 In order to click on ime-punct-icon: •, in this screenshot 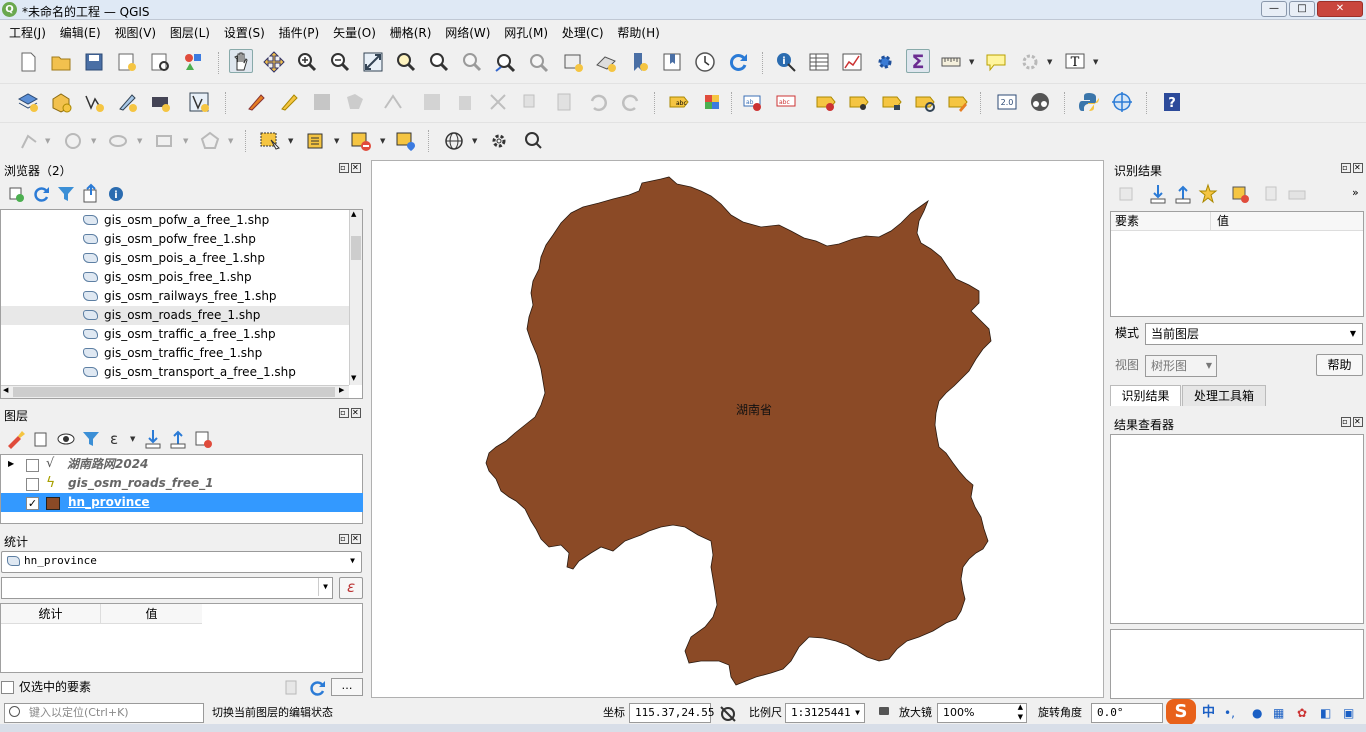, I will do `click(1229, 713)`.